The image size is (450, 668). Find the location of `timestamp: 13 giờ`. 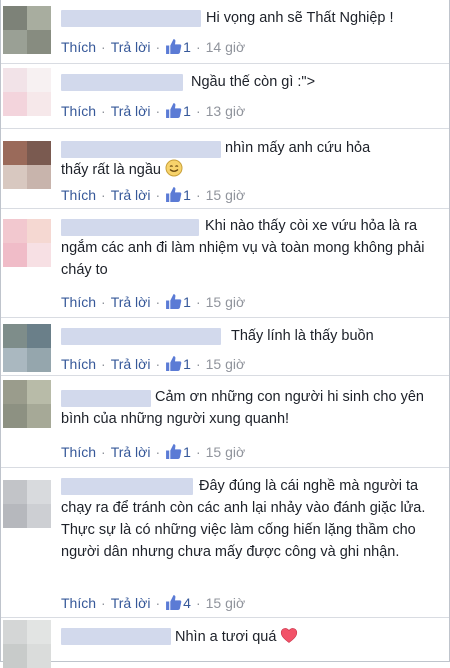

timestamp: 13 giờ is located at coordinates (226, 111).